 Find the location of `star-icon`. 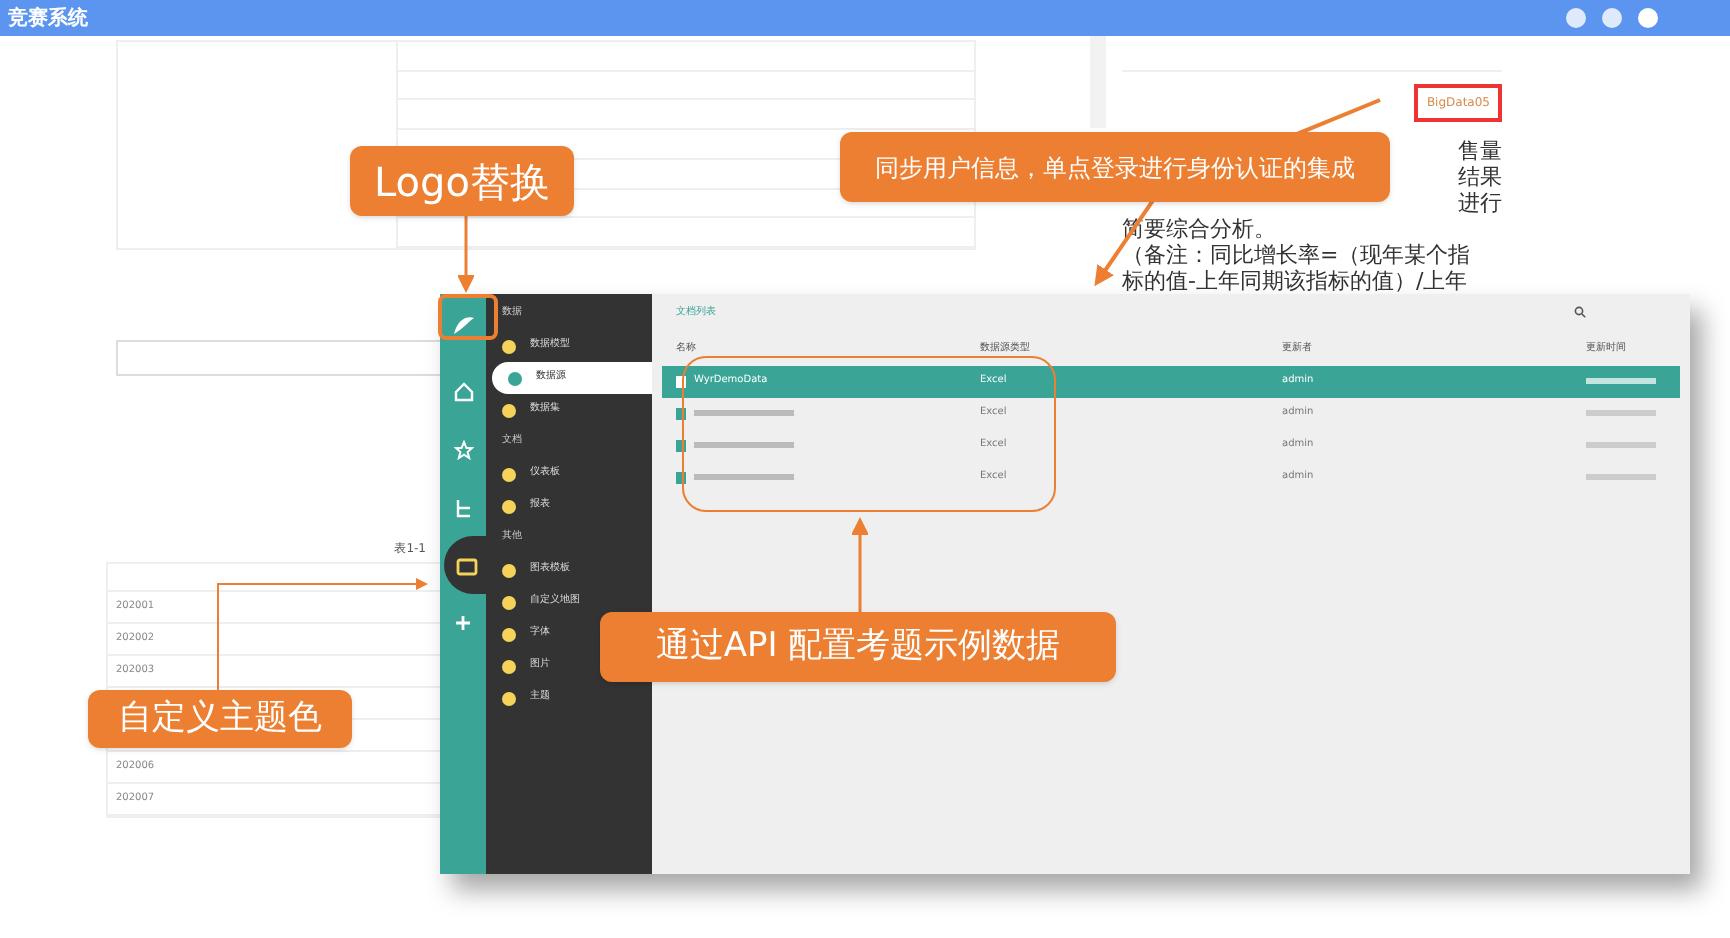

star-icon is located at coordinates (463, 449).